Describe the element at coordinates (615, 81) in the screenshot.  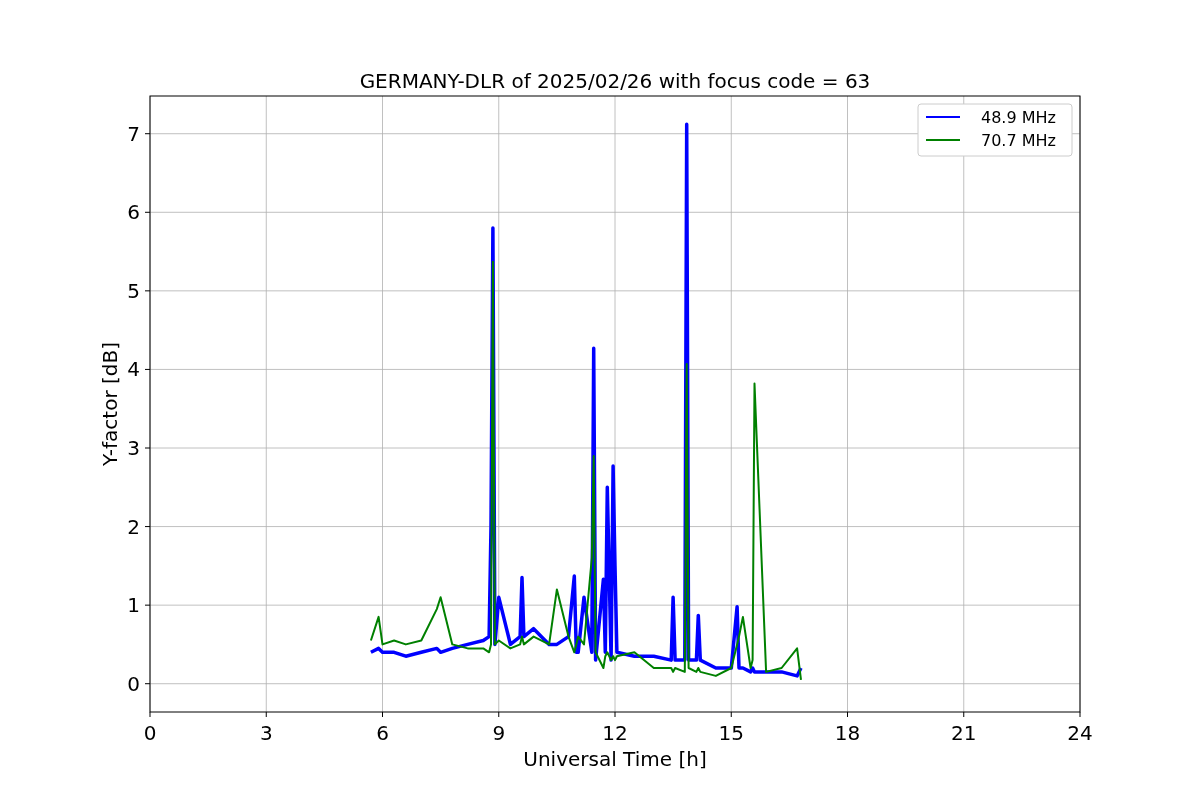
I see `chart-title: GERMANY-DLR of 2025/02/26 with focus code = 63` at that location.